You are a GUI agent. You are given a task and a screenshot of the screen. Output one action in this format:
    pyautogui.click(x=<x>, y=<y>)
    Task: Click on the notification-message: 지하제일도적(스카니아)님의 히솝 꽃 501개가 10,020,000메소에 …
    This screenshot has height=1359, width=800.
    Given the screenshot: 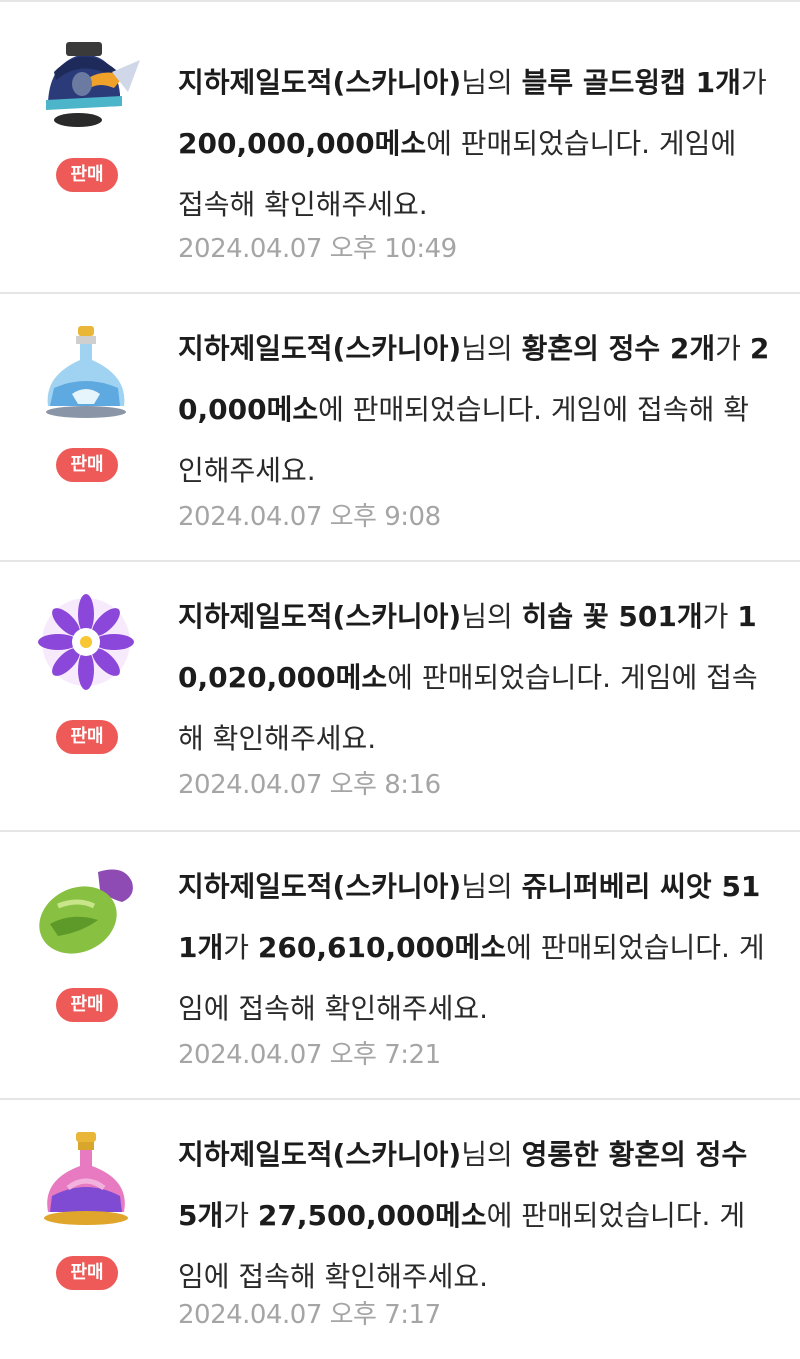 What is the action you would take?
    pyautogui.click(x=474, y=677)
    